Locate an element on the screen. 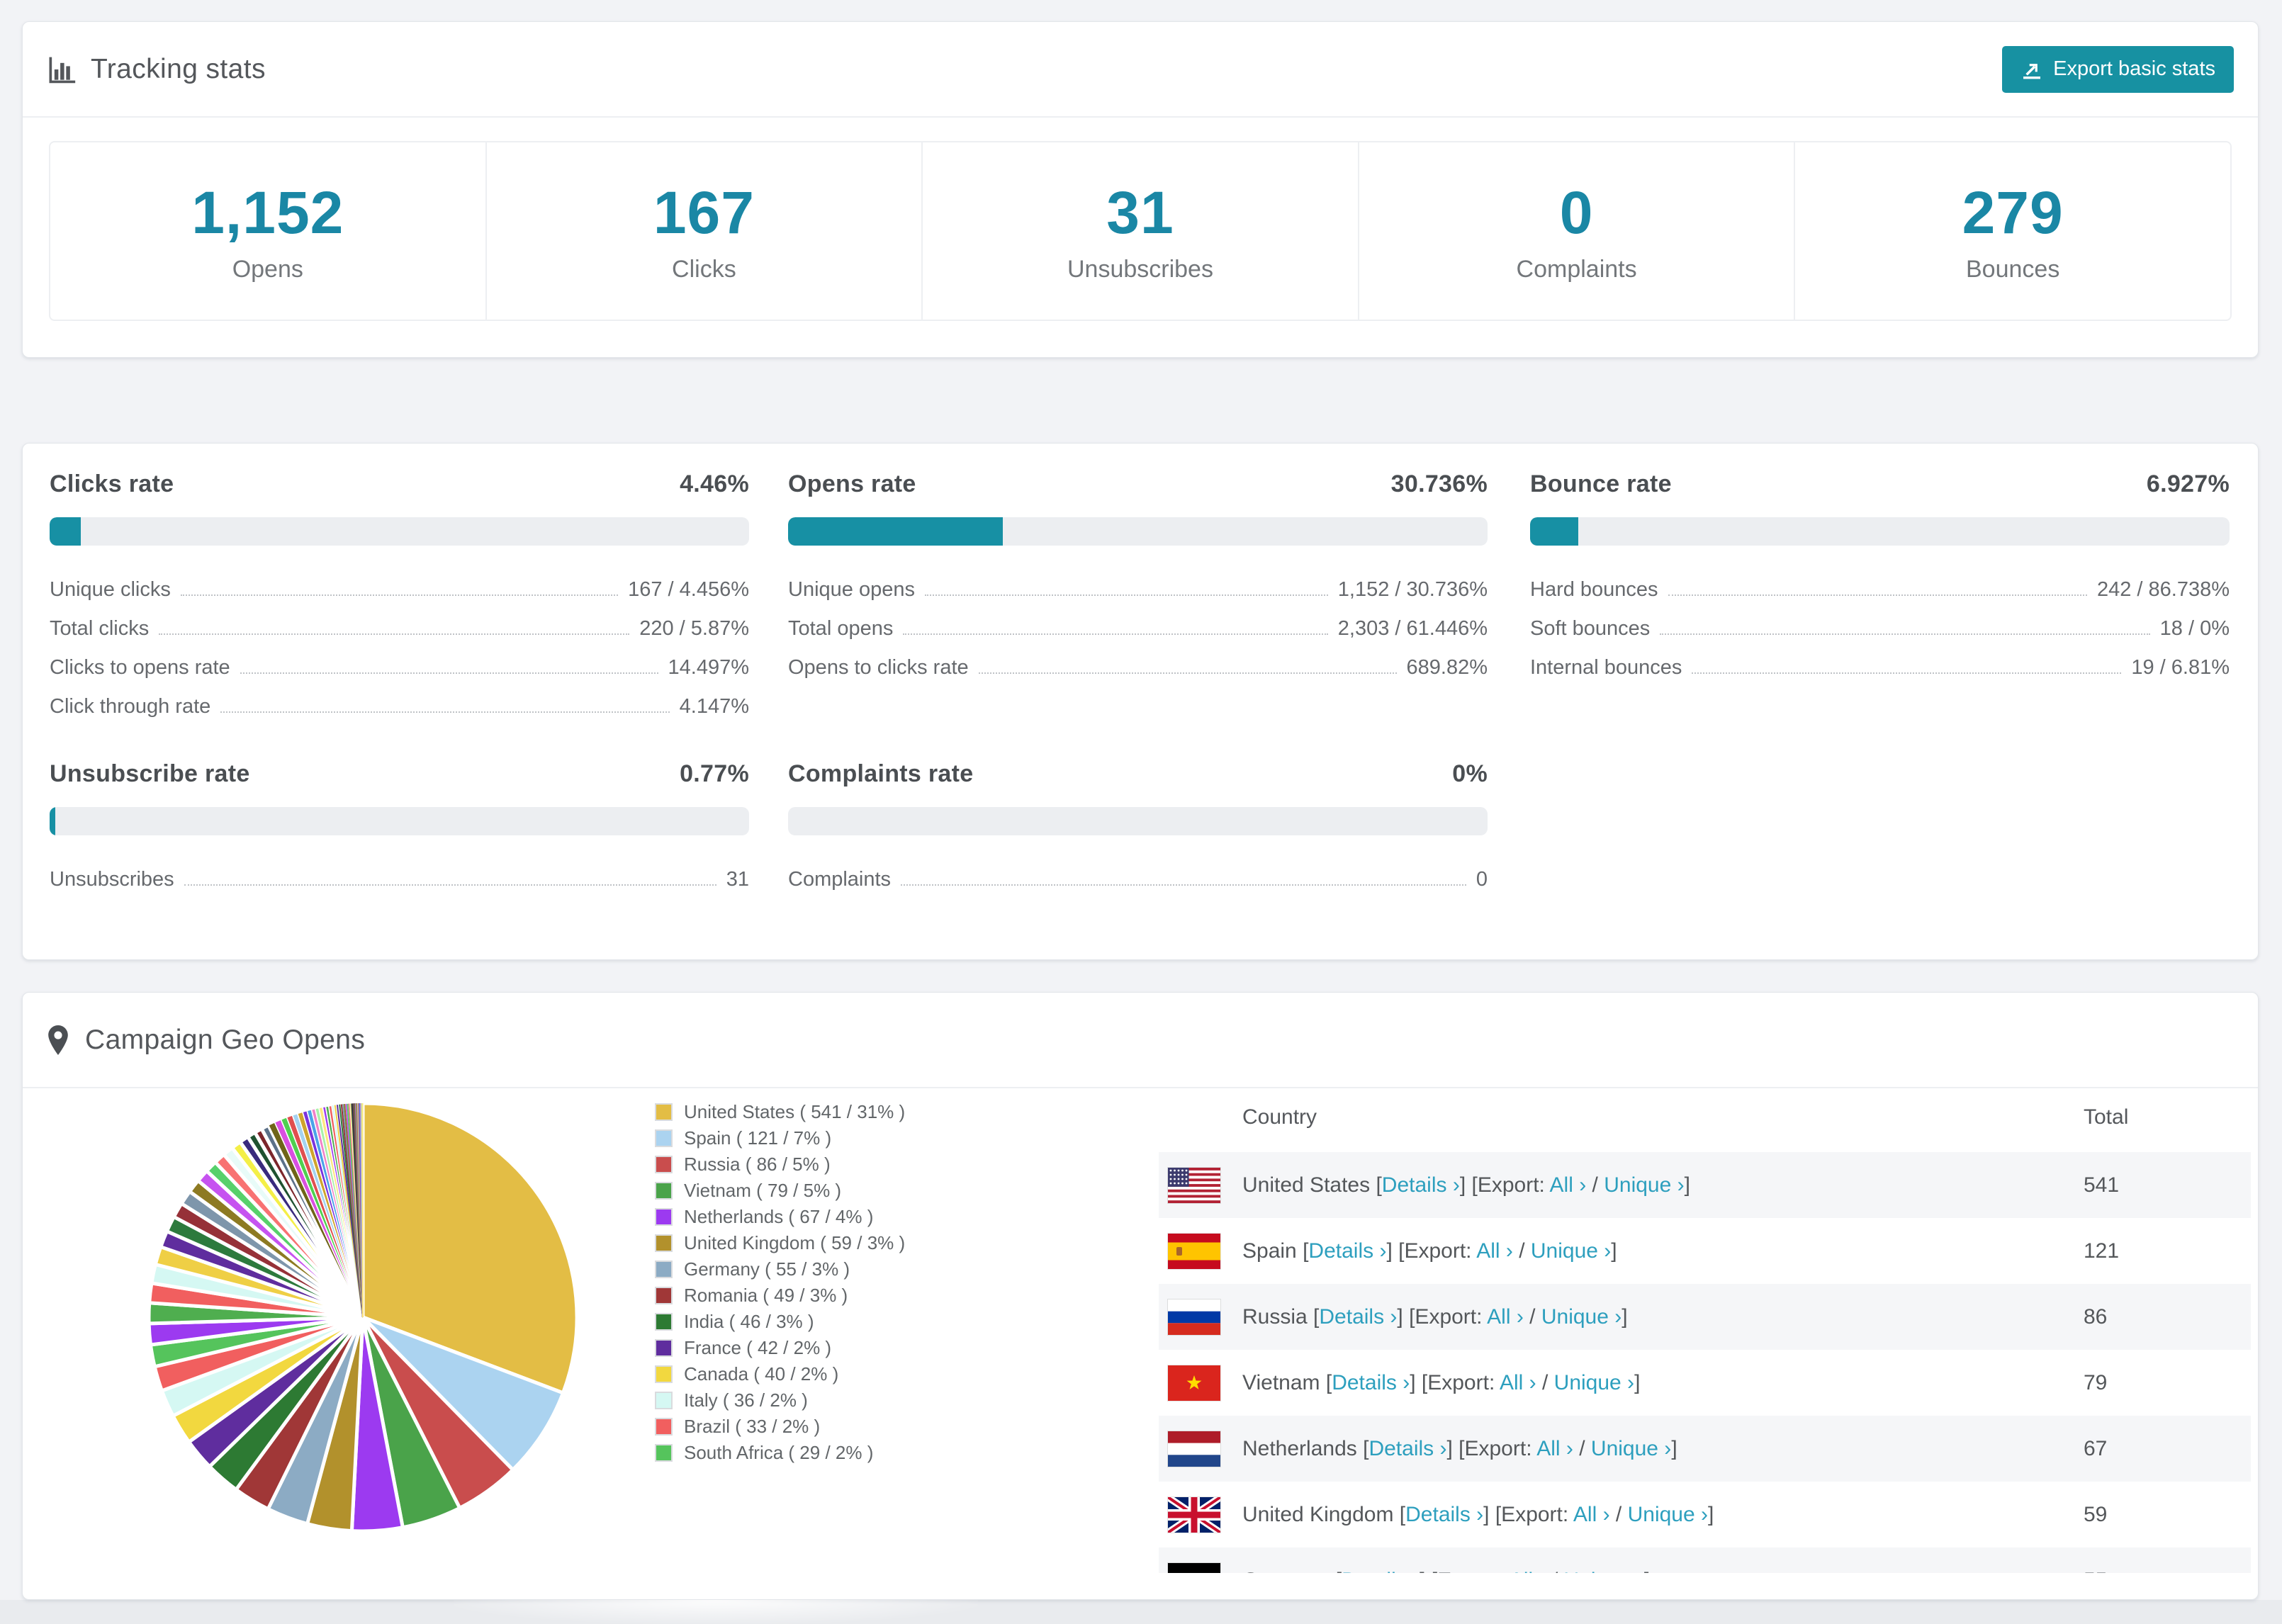  rate-row-value: 14.497% is located at coordinates (709, 667).